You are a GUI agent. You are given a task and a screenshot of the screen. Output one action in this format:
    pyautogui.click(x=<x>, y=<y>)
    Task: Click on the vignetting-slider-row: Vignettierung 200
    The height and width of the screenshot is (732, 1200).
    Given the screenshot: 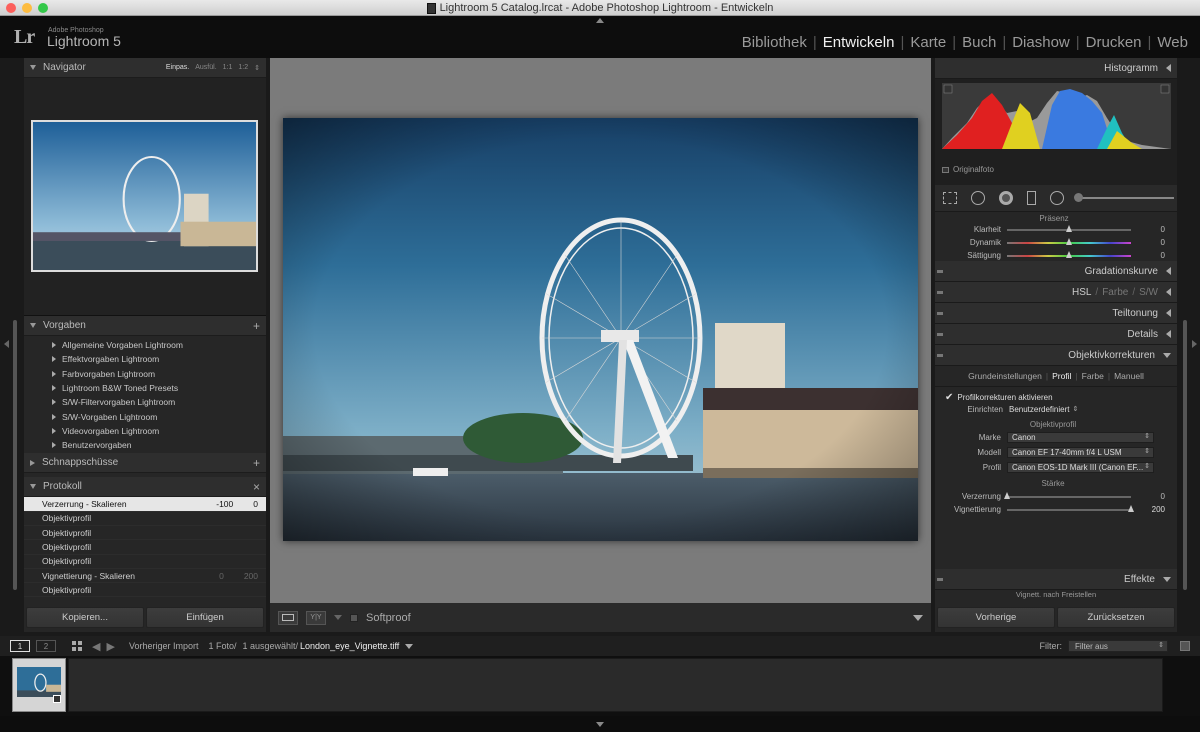 What is the action you would take?
    pyautogui.click(x=1056, y=509)
    